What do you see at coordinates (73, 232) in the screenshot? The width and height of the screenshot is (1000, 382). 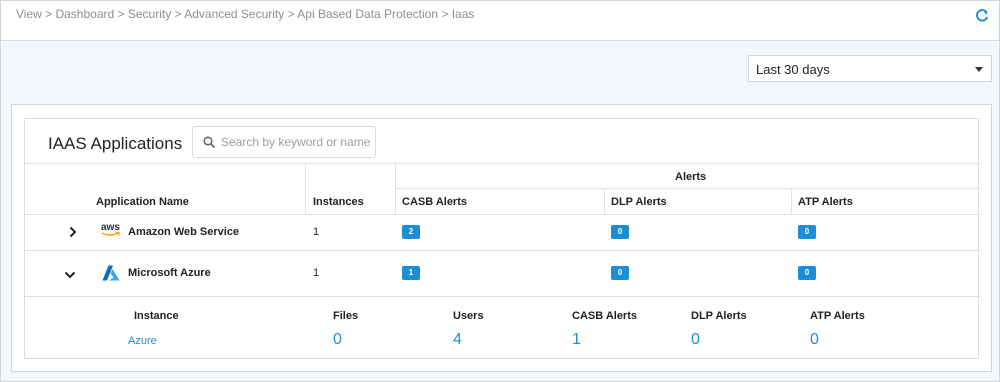 I see `chevron-right-icon` at bounding box center [73, 232].